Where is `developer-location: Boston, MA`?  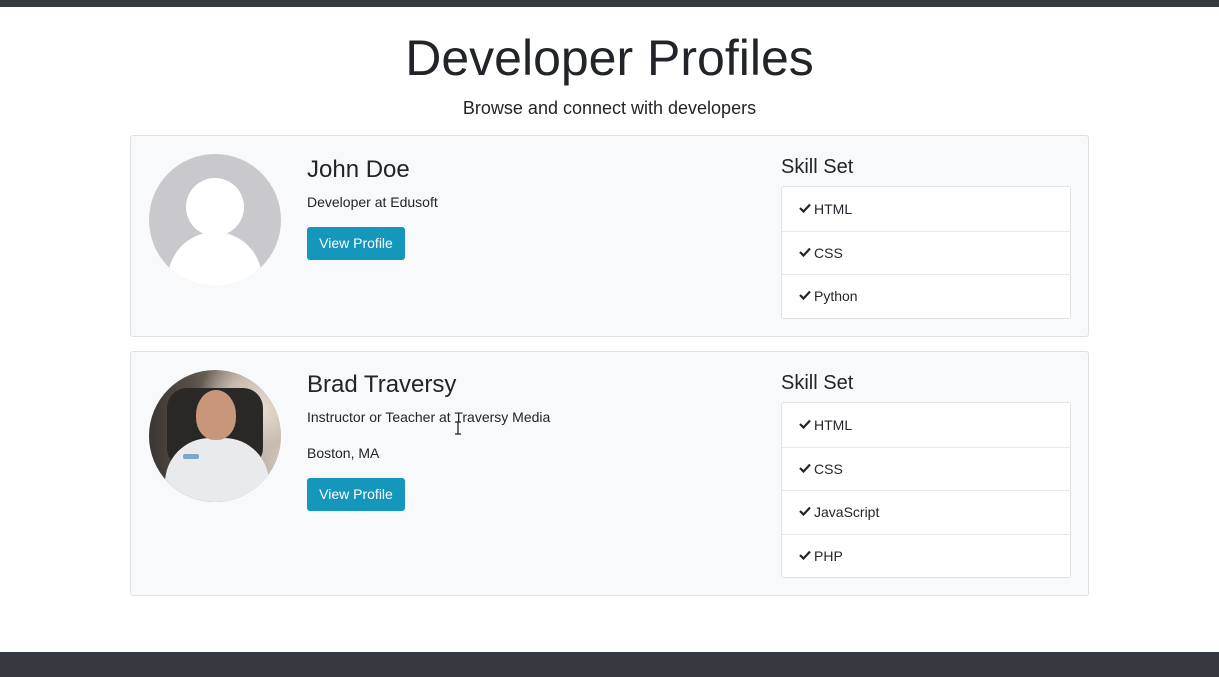
developer-location: Boston, MA is located at coordinates (343, 453).